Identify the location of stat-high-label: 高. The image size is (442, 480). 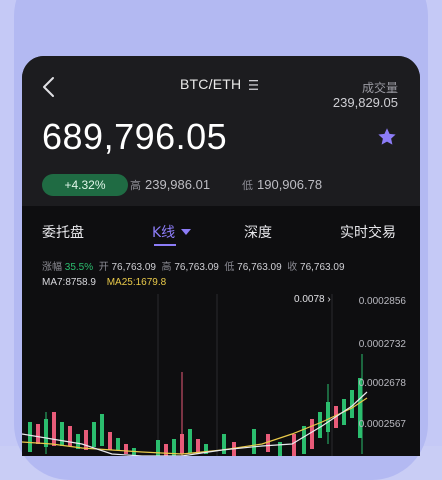
(166, 267).